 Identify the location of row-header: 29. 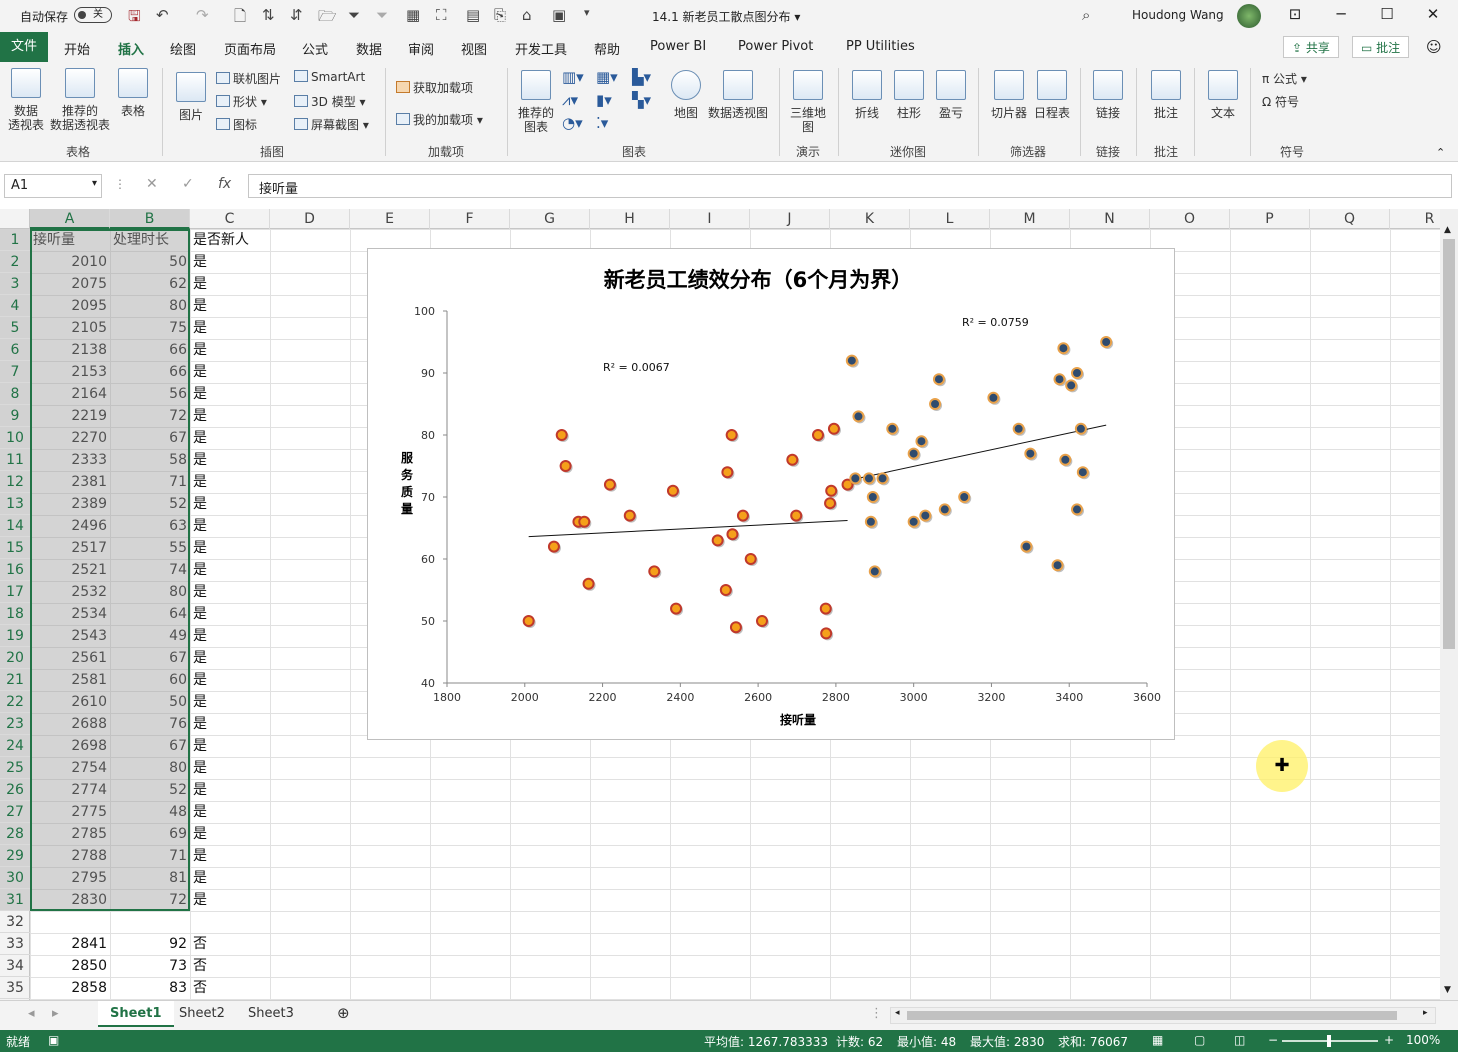
(15, 856).